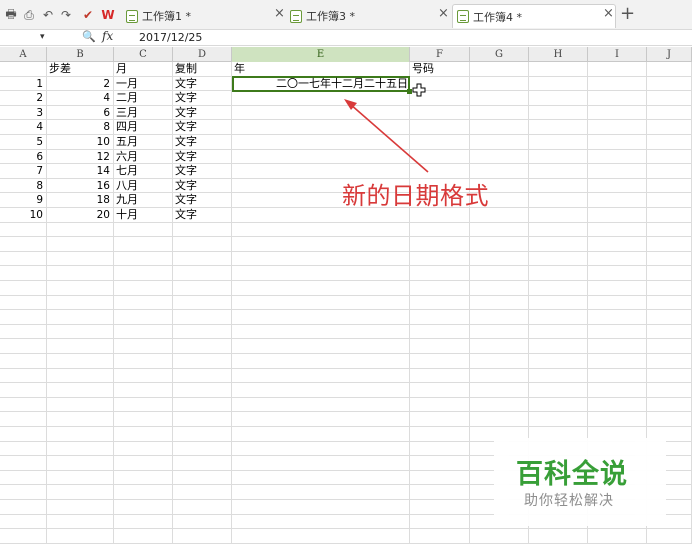 This screenshot has width=692, height=544. I want to click on cell-month: 五月, so click(143, 142).